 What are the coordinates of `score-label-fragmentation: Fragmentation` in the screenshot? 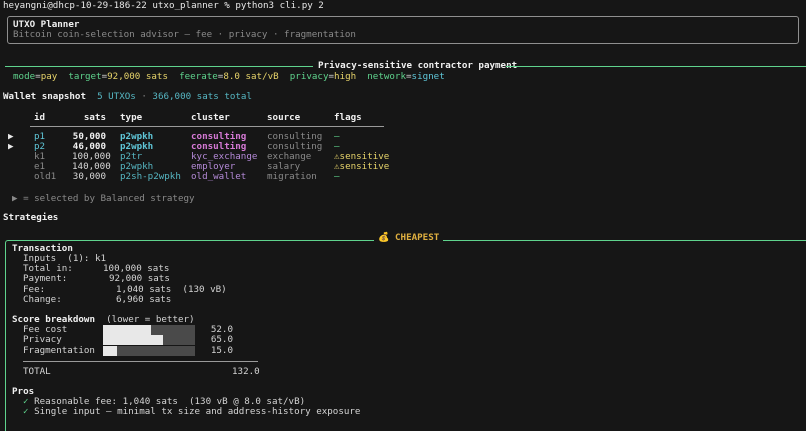 It's located at (59, 350).